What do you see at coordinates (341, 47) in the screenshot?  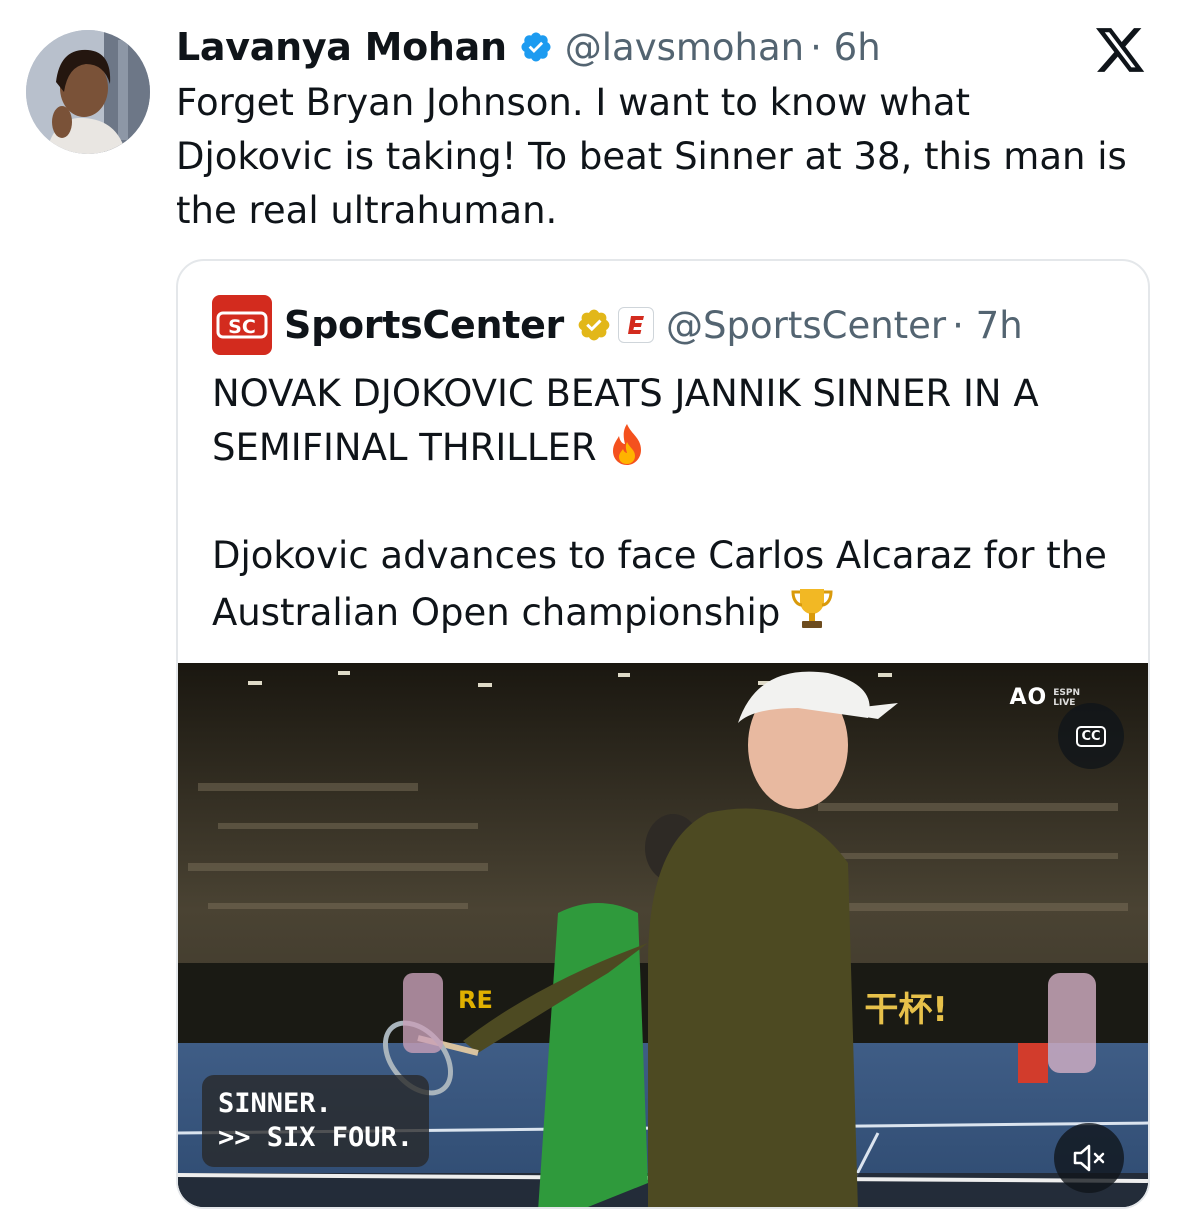 I see `author-name: Lavanya Mohan` at bounding box center [341, 47].